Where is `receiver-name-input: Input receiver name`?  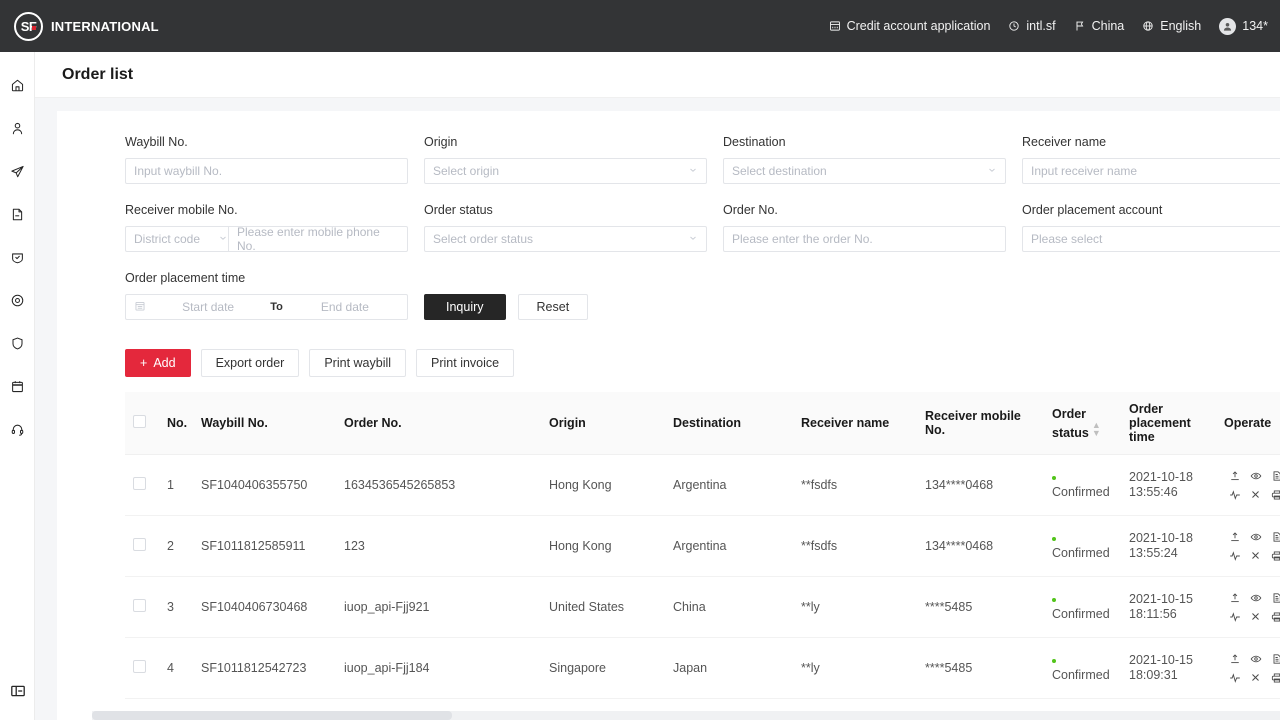
receiver-name-input: Input receiver name is located at coordinates (1151, 171).